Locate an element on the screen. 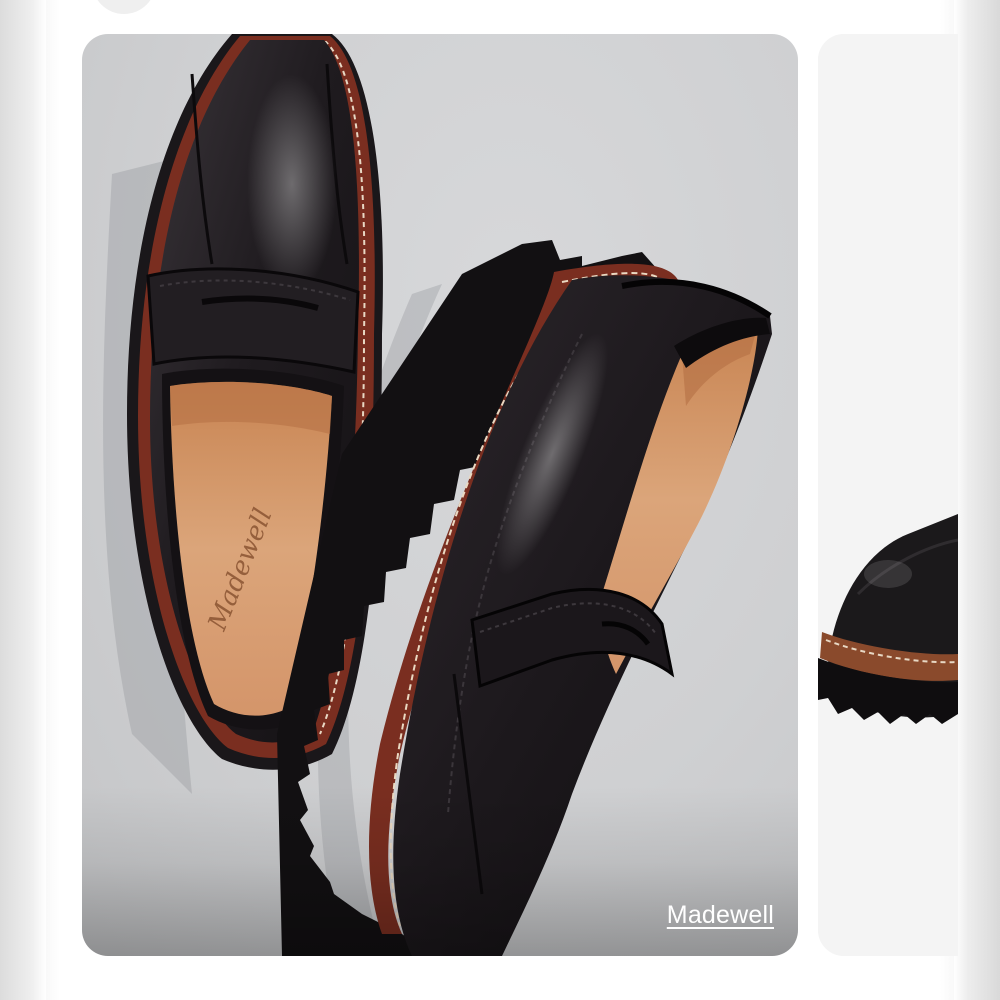 The width and height of the screenshot is (1000, 1000). next-product-image-card is located at coordinates (888, 495).